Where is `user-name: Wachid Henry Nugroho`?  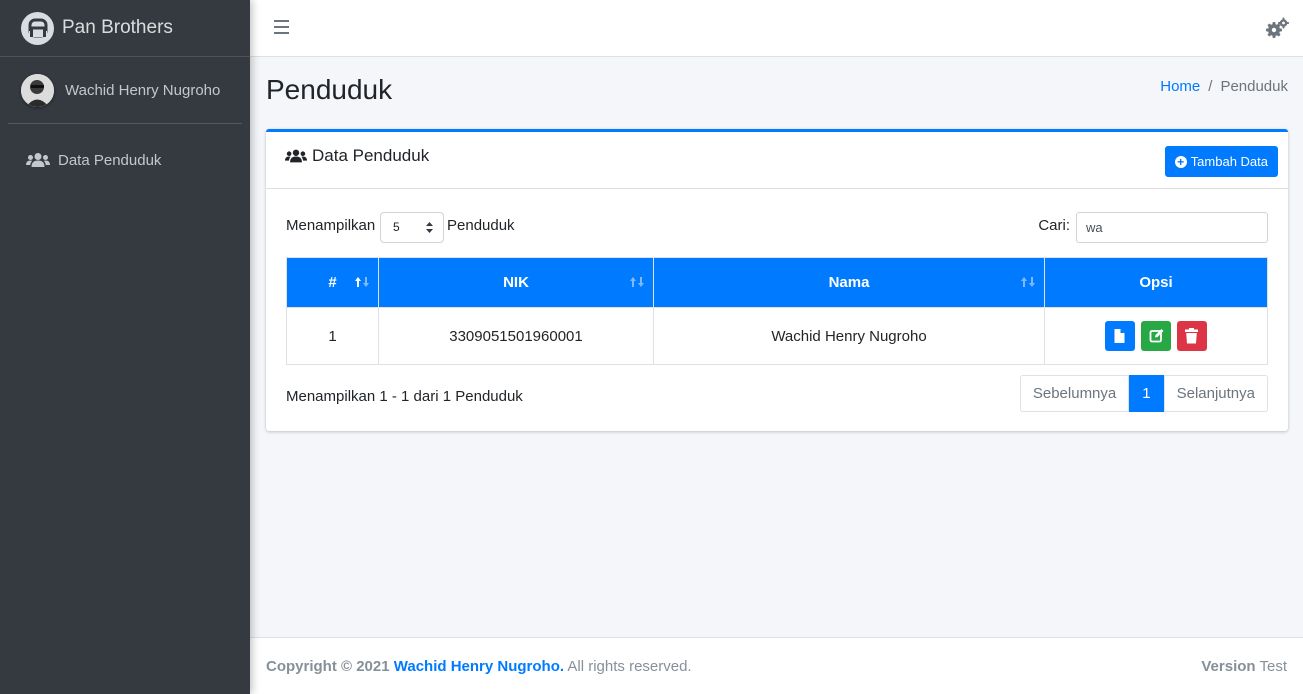
user-name: Wachid Henry Nugroho is located at coordinates (143, 90).